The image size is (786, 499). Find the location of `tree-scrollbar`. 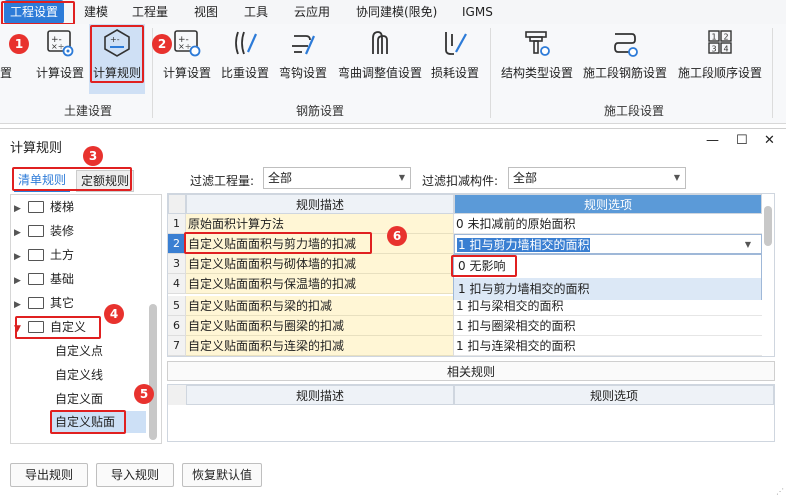

tree-scrollbar is located at coordinates (153, 372).